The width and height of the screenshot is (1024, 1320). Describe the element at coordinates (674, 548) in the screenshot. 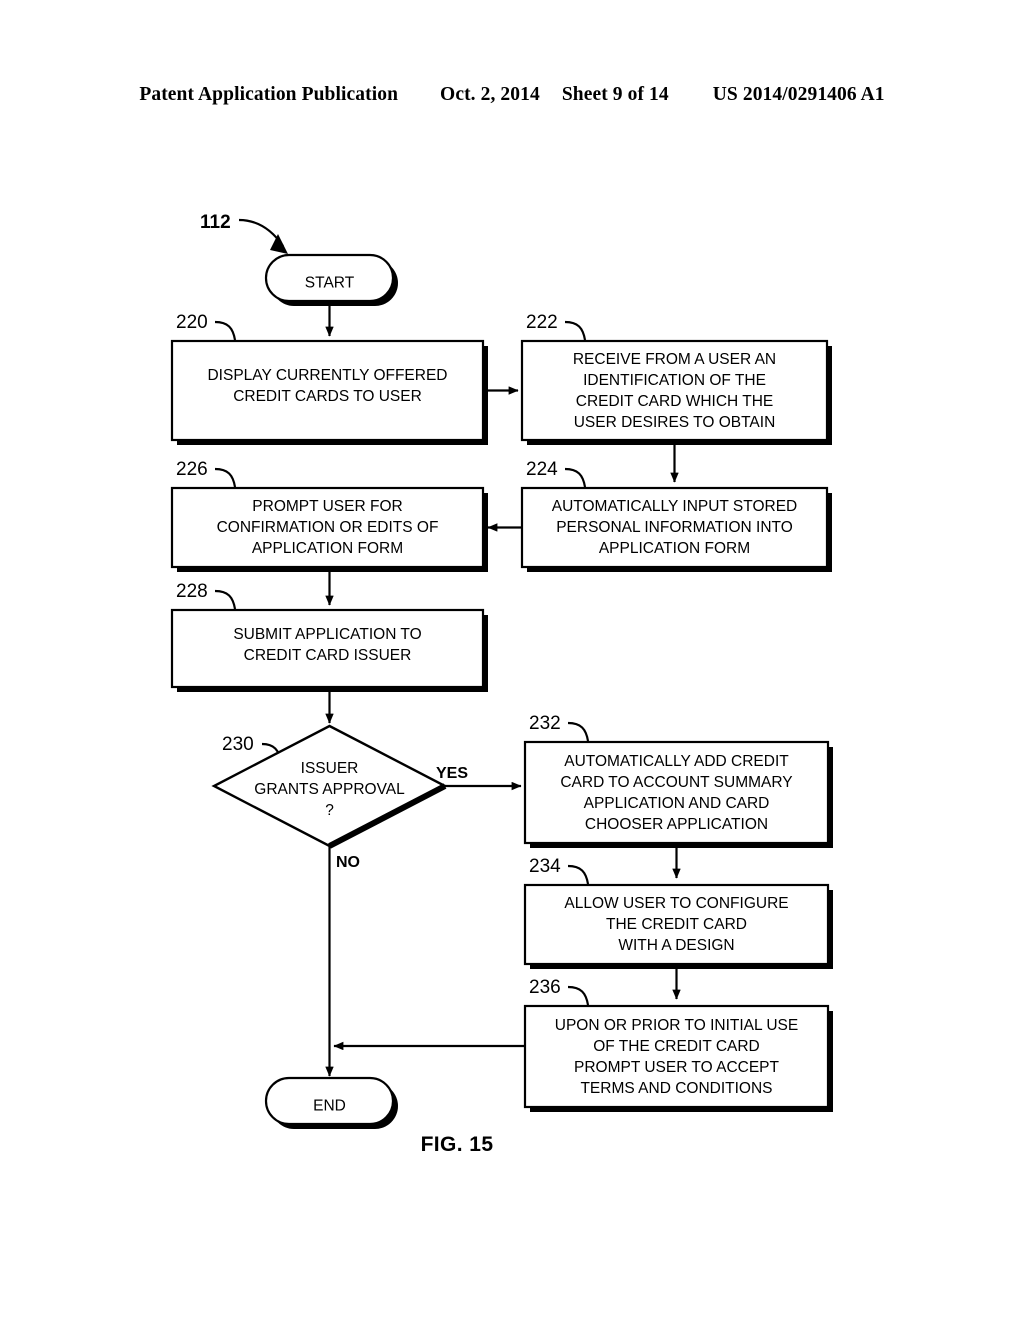

I see `process-box-224-line-3: APPLICATION FORM` at that location.